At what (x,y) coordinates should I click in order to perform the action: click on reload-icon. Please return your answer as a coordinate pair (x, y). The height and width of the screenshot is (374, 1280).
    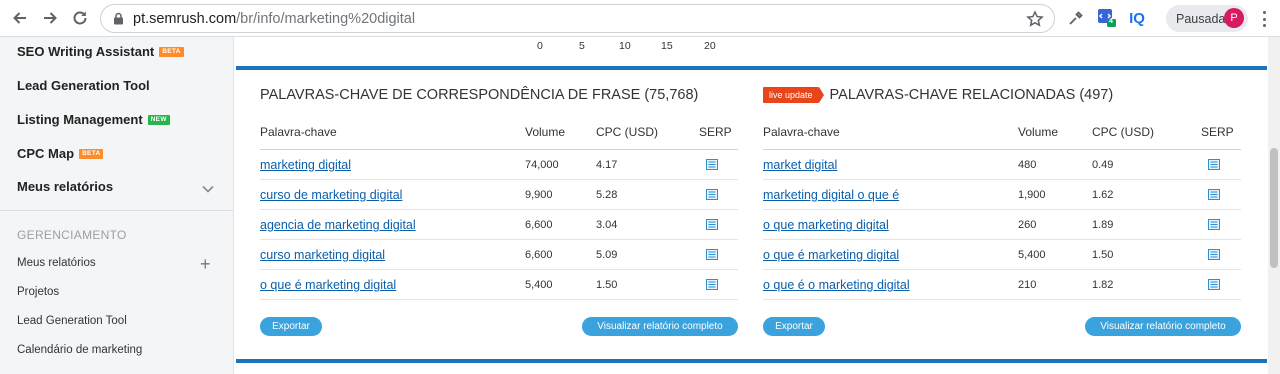
    Looking at the image, I should click on (80, 18).